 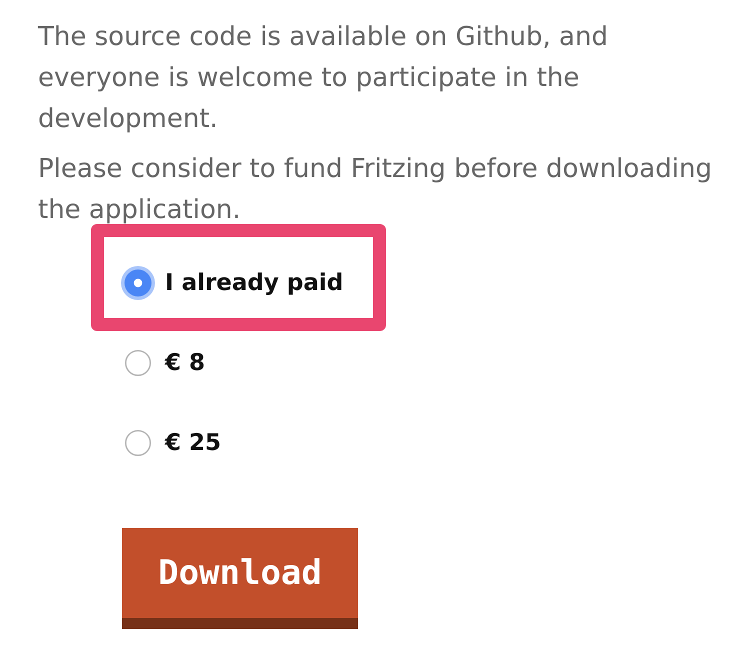 I want to click on option-label: € 25, so click(x=193, y=443).